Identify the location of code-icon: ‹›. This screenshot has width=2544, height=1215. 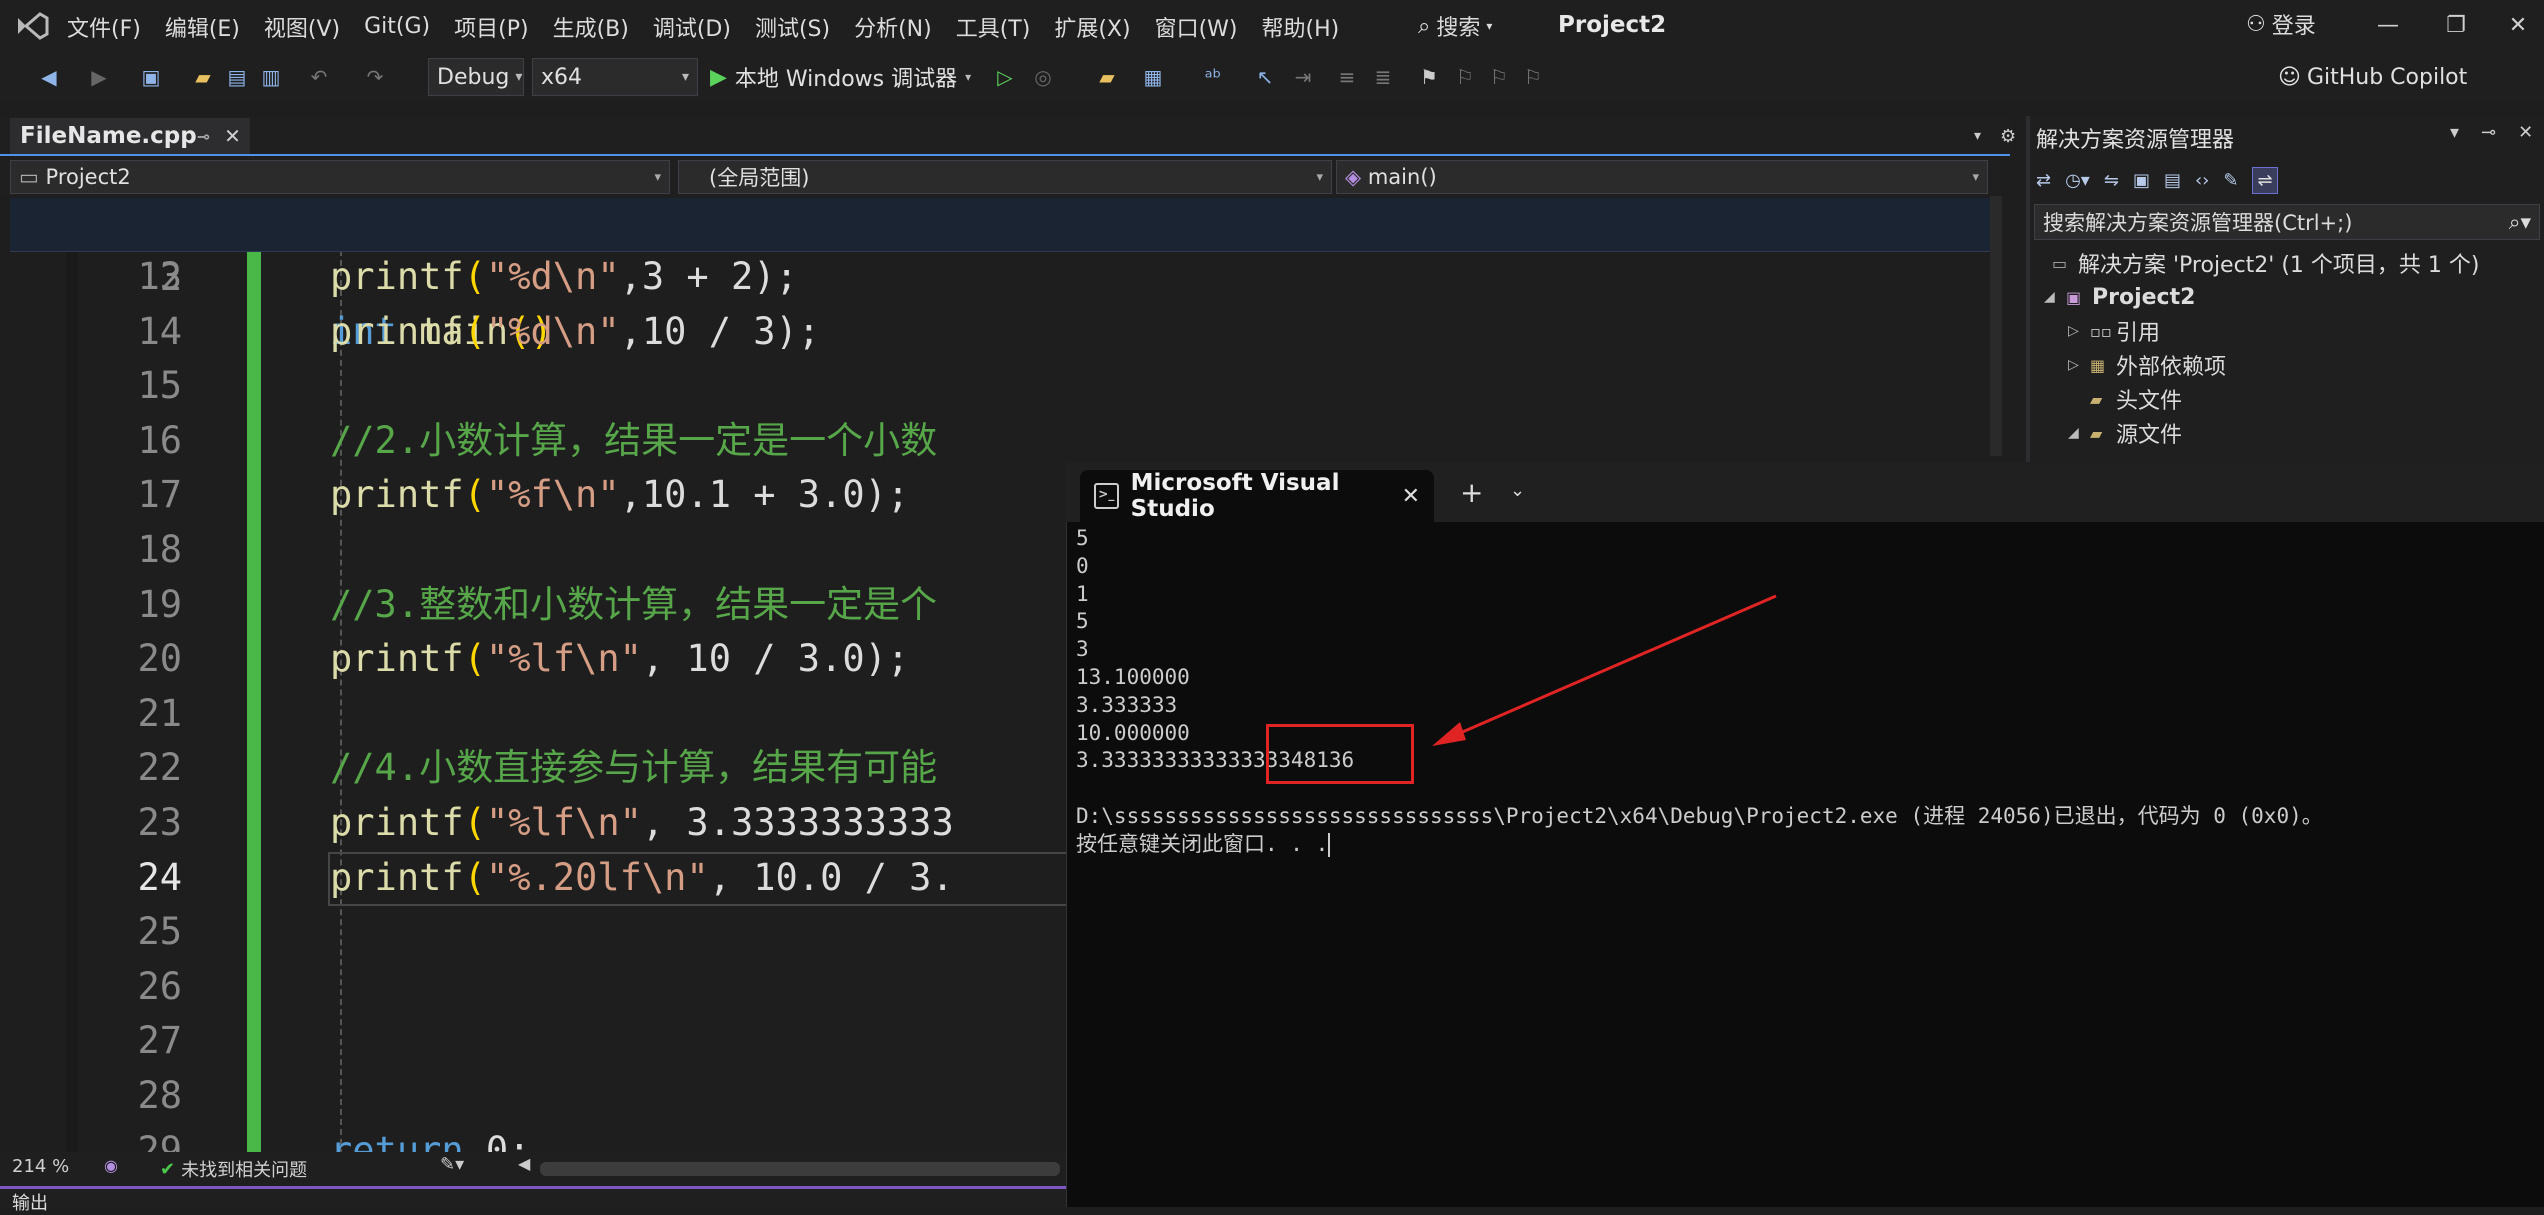
(2202, 180).